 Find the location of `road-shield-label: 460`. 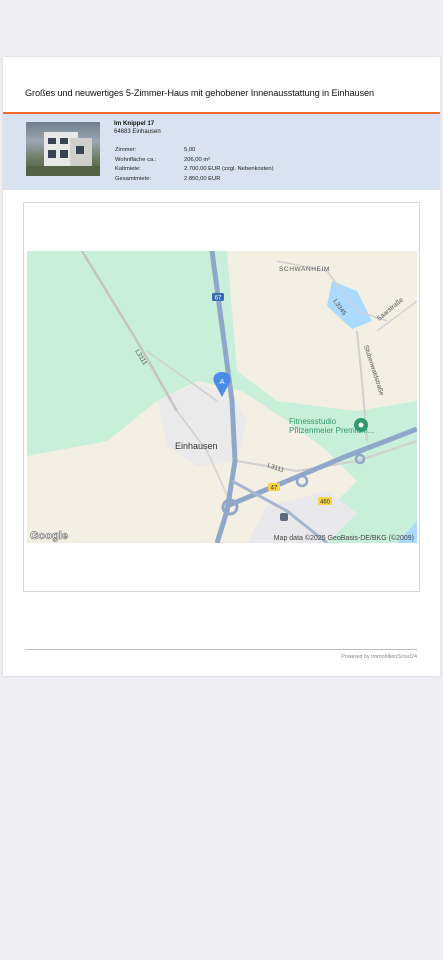

road-shield-label: 460 is located at coordinates (325, 503).